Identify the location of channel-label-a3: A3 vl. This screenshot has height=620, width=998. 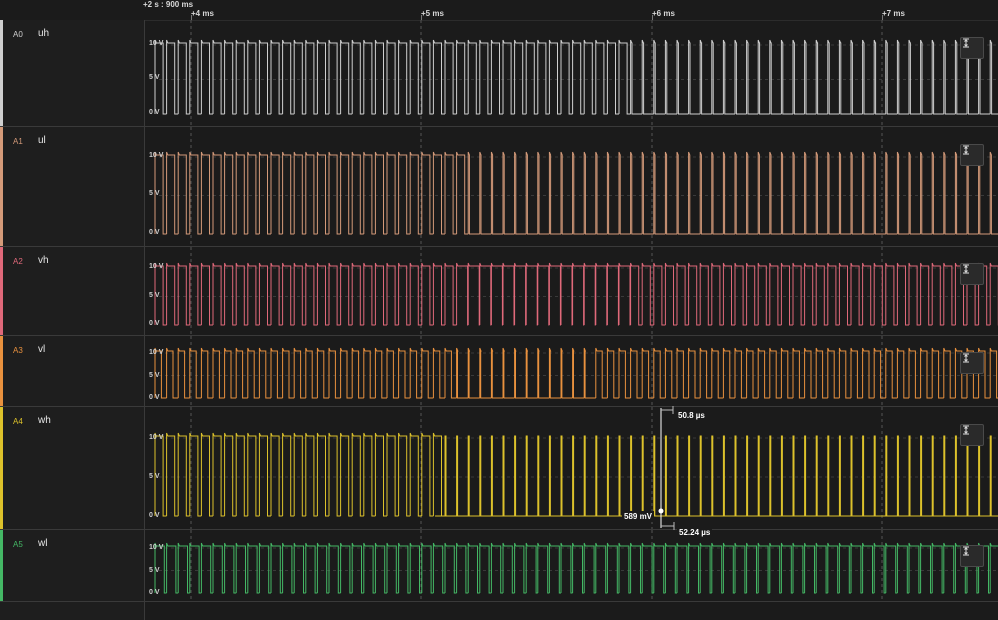
(72, 371).